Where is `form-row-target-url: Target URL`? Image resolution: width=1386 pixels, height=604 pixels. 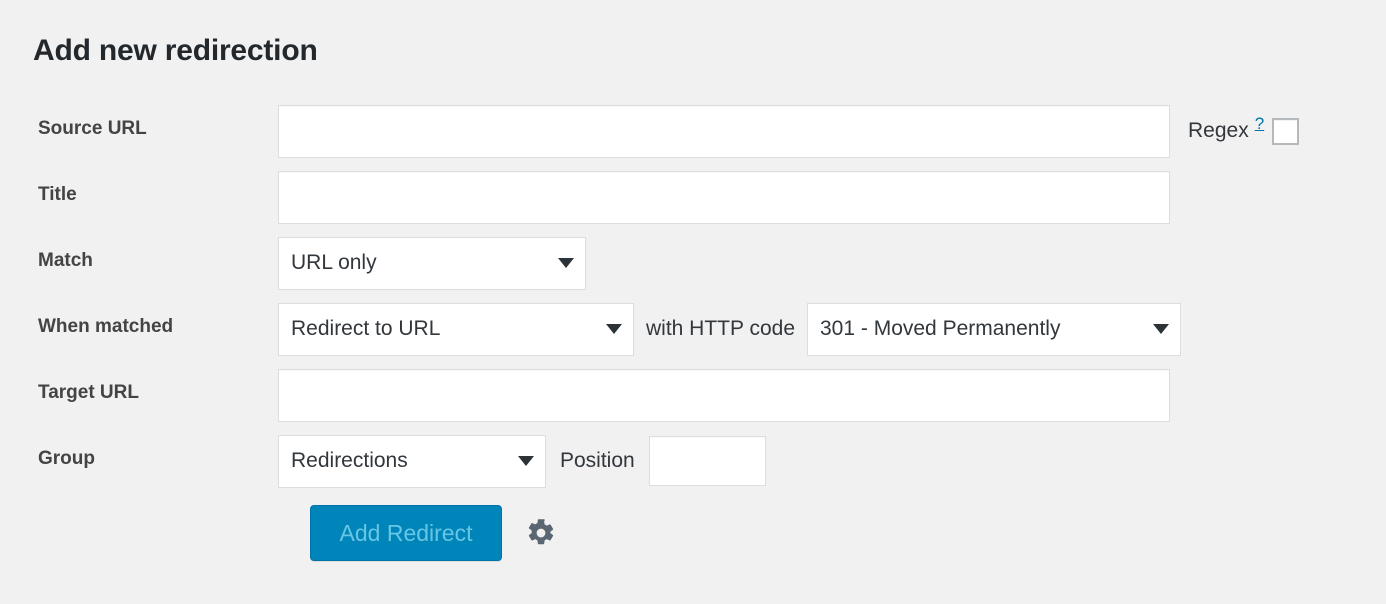
form-row-target-url: Target URL is located at coordinates (693, 401).